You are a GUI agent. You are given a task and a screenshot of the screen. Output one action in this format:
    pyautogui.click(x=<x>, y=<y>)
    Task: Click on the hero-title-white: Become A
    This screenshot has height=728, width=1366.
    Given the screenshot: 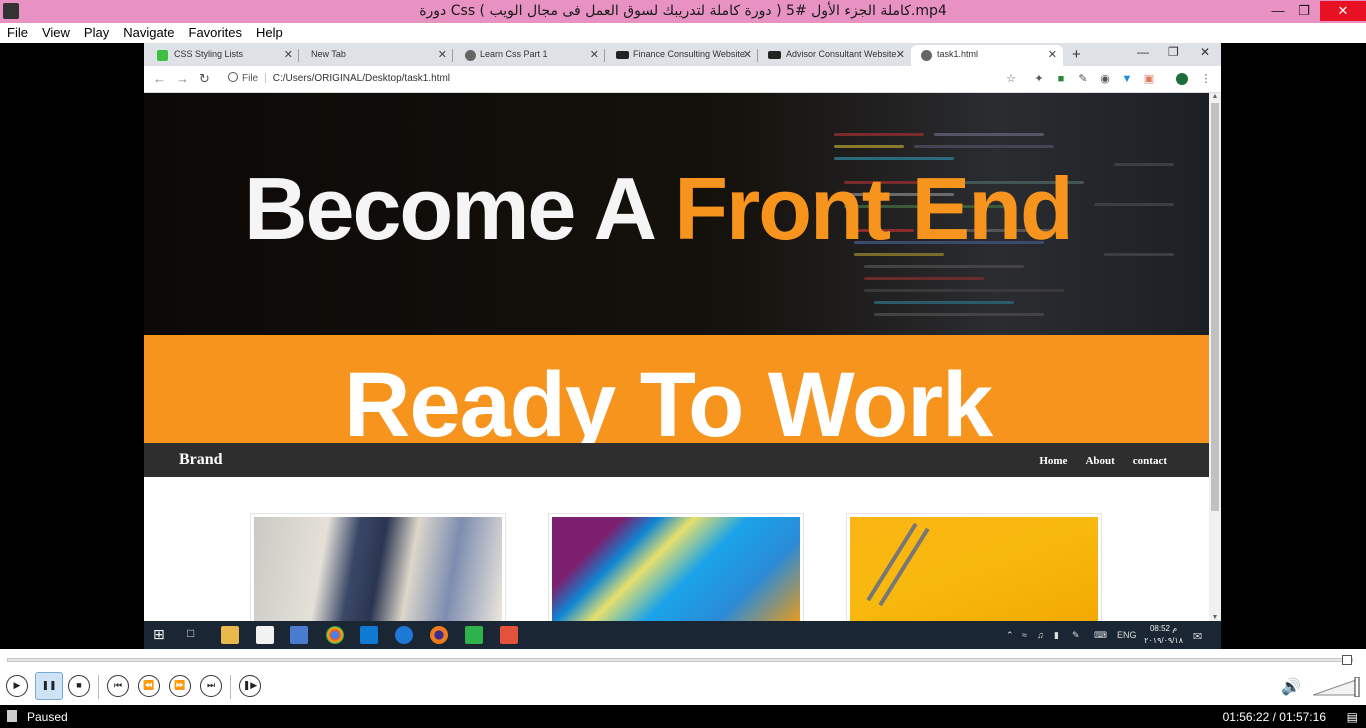 What is the action you would take?
    pyautogui.click(x=459, y=208)
    